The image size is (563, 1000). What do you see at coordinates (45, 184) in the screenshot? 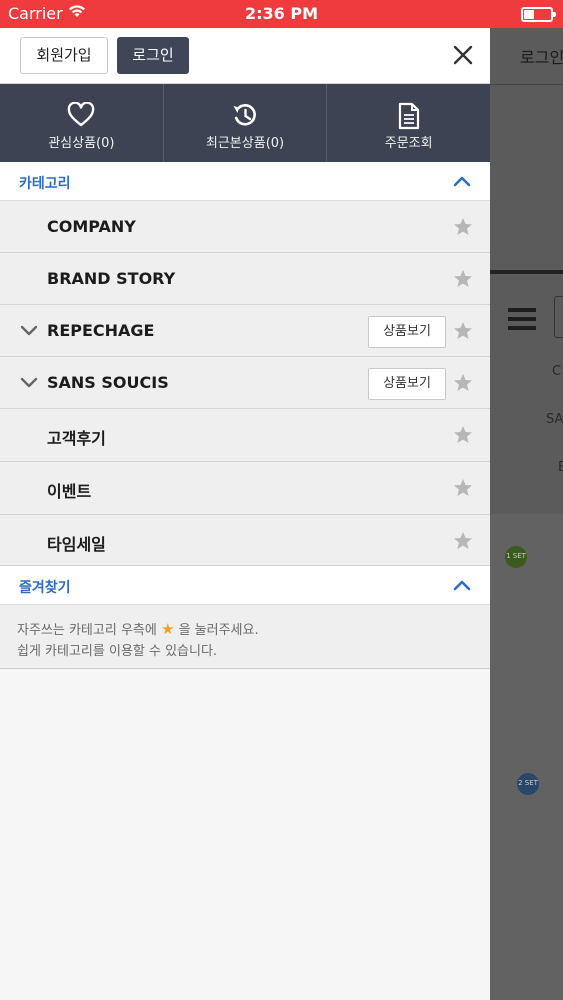
I see `category-section-title: 카테고리` at bounding box center [45, 184].